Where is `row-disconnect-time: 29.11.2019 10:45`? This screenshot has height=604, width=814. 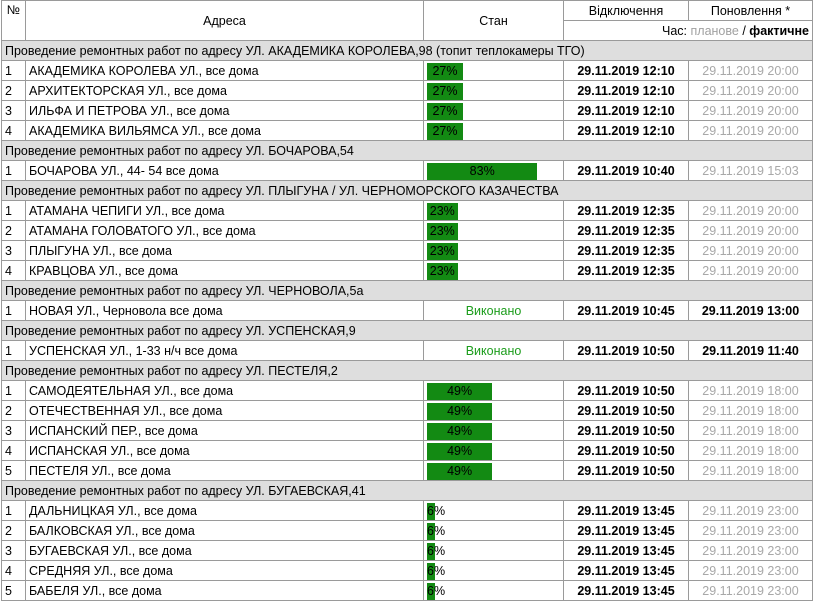
row-disconnect-time: 29.11.2019 10:45 is located at coordinates (626, 310).